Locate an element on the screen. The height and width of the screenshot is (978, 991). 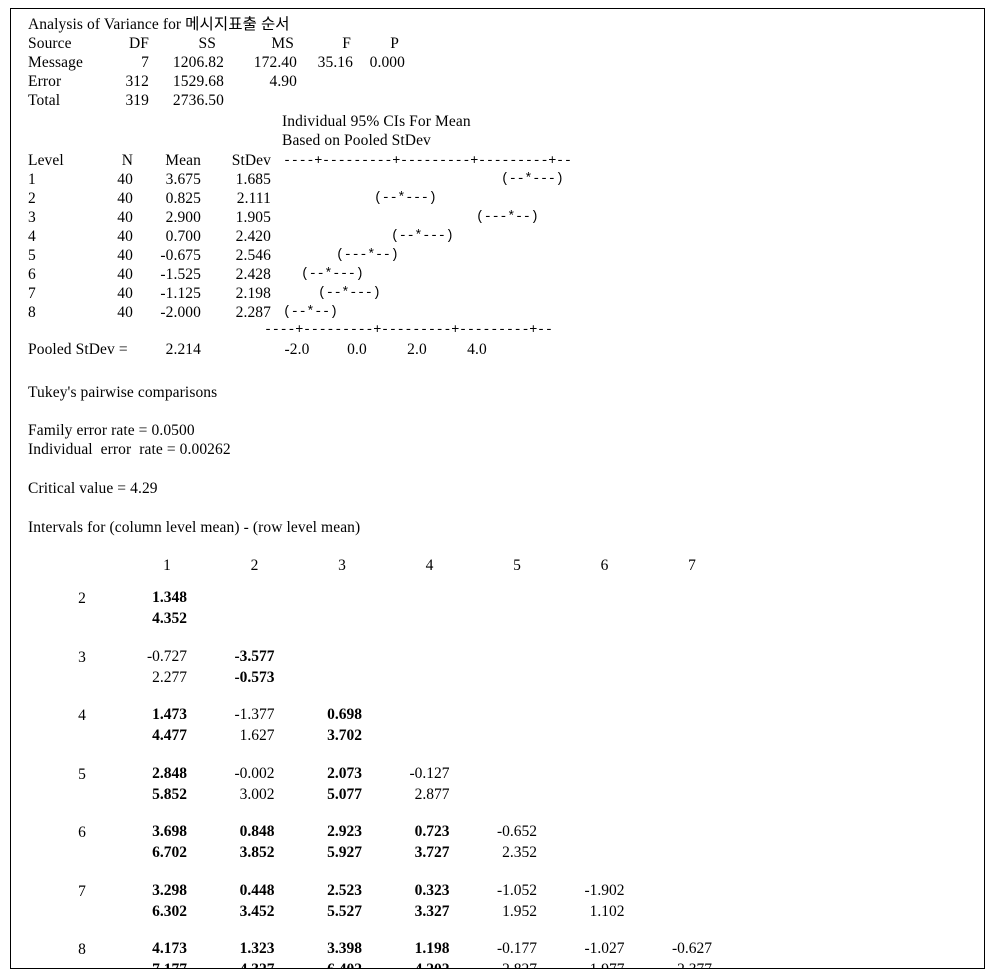
tukey-col-header-5: 5 is located at coordinates (517, 565).